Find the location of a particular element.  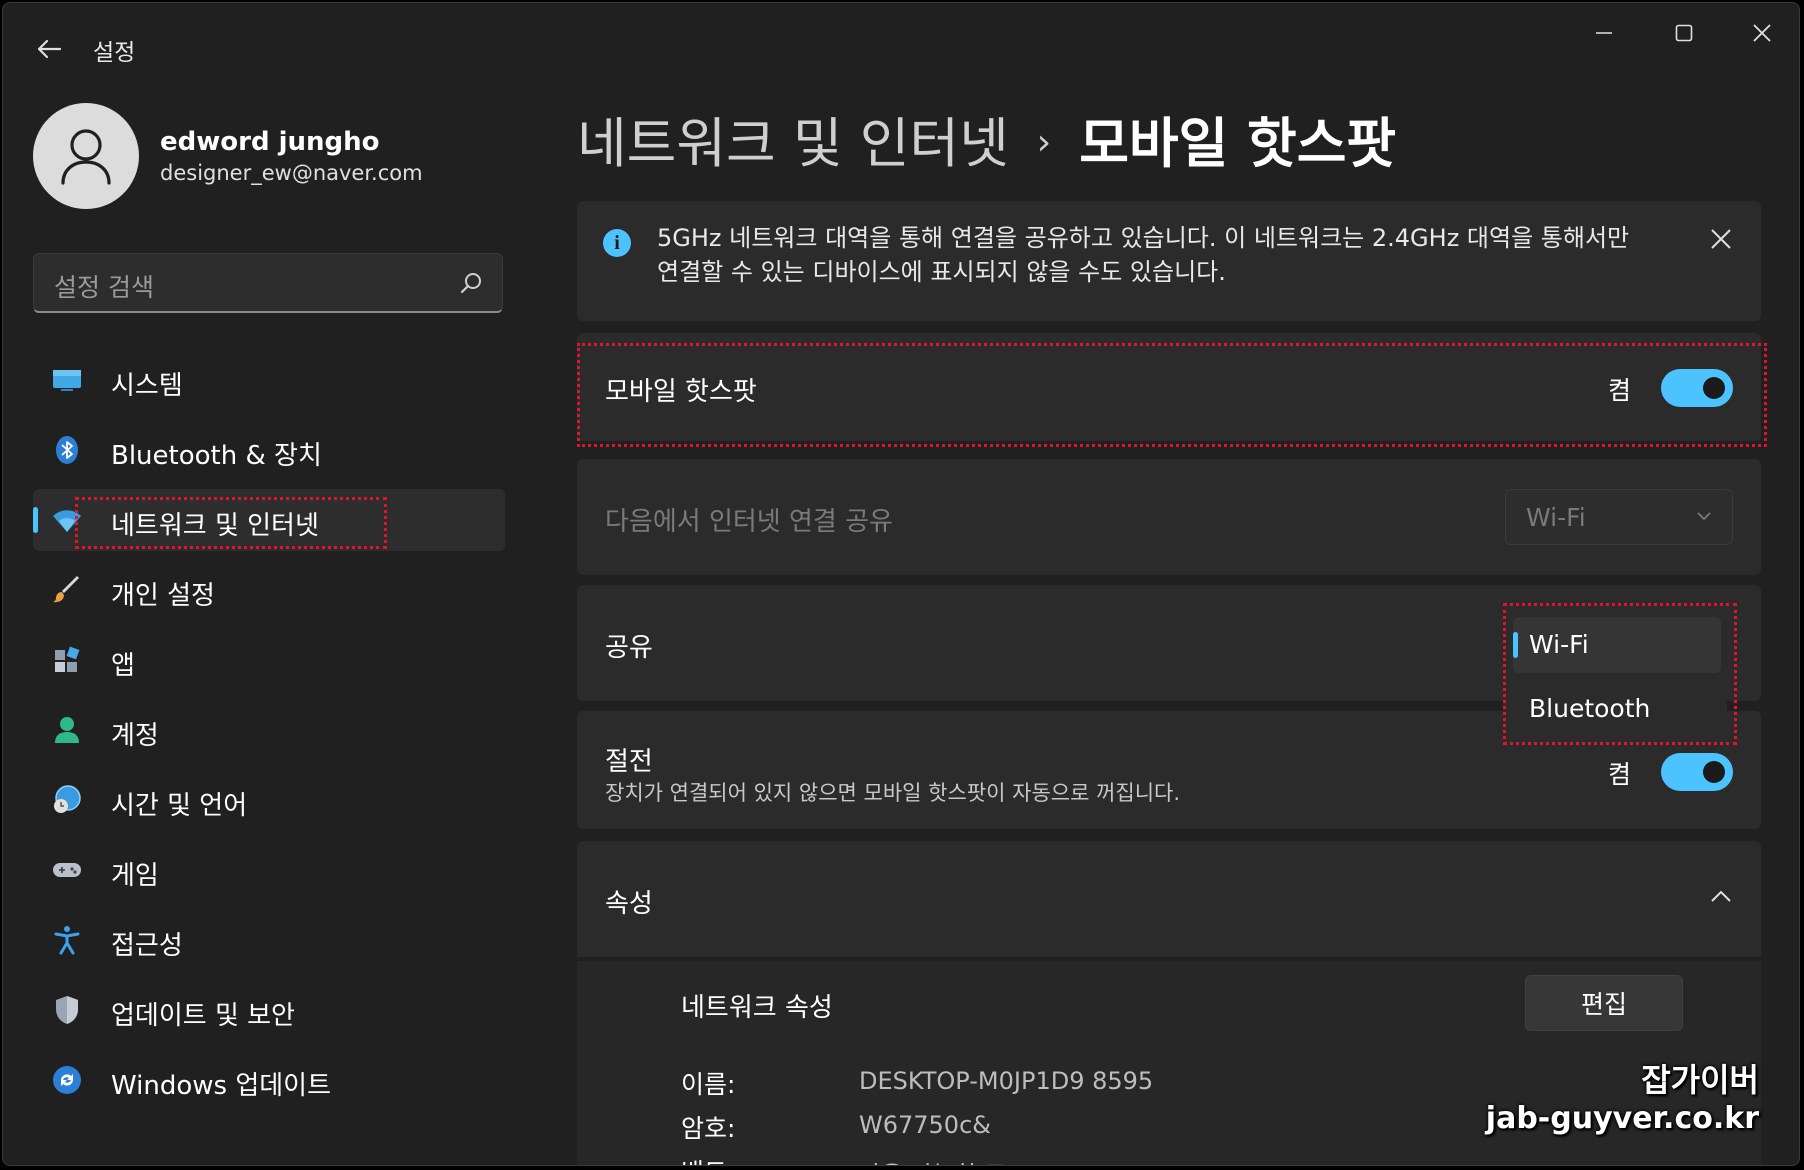

share-from-value: Wi-Fi is located at coordinates (1556, 517).